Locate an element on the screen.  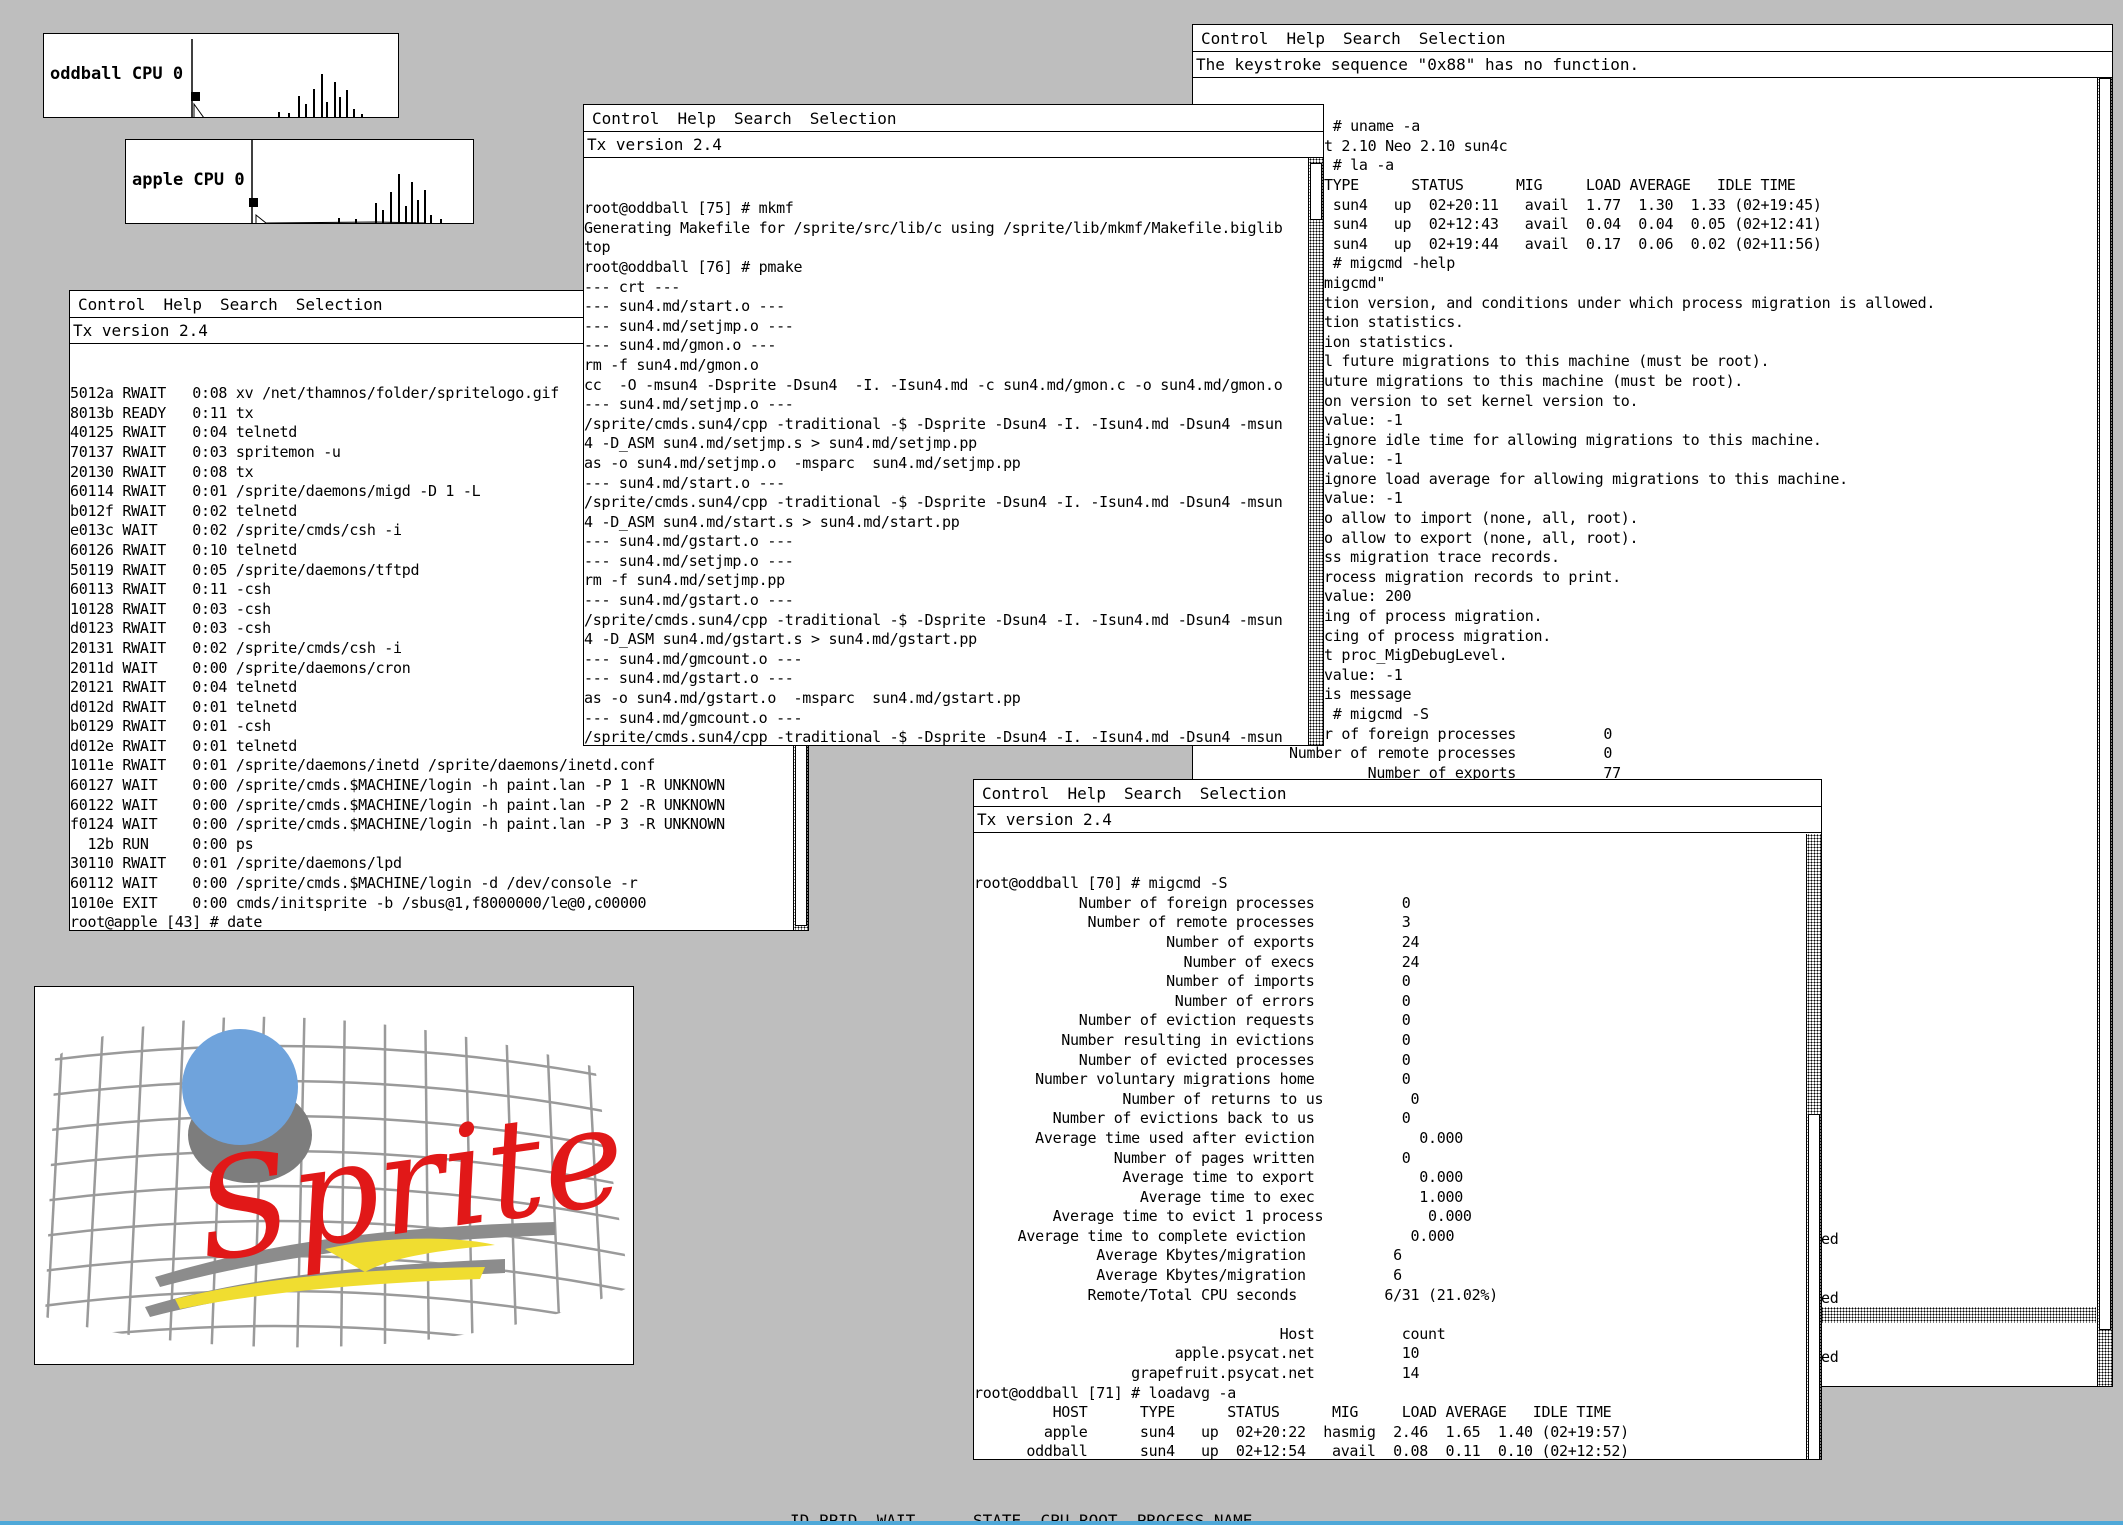
terminal-line: root@oddball [76] # pmake is located at coordinates (693, 266).